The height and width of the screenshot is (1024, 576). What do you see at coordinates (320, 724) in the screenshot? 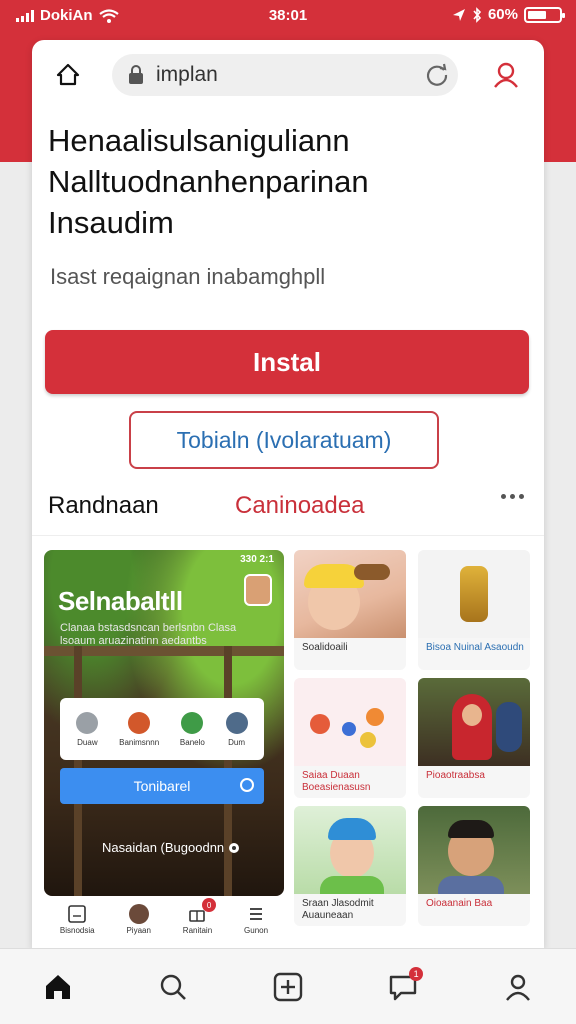
I see `flower-red` at bounding box center [320, 724].